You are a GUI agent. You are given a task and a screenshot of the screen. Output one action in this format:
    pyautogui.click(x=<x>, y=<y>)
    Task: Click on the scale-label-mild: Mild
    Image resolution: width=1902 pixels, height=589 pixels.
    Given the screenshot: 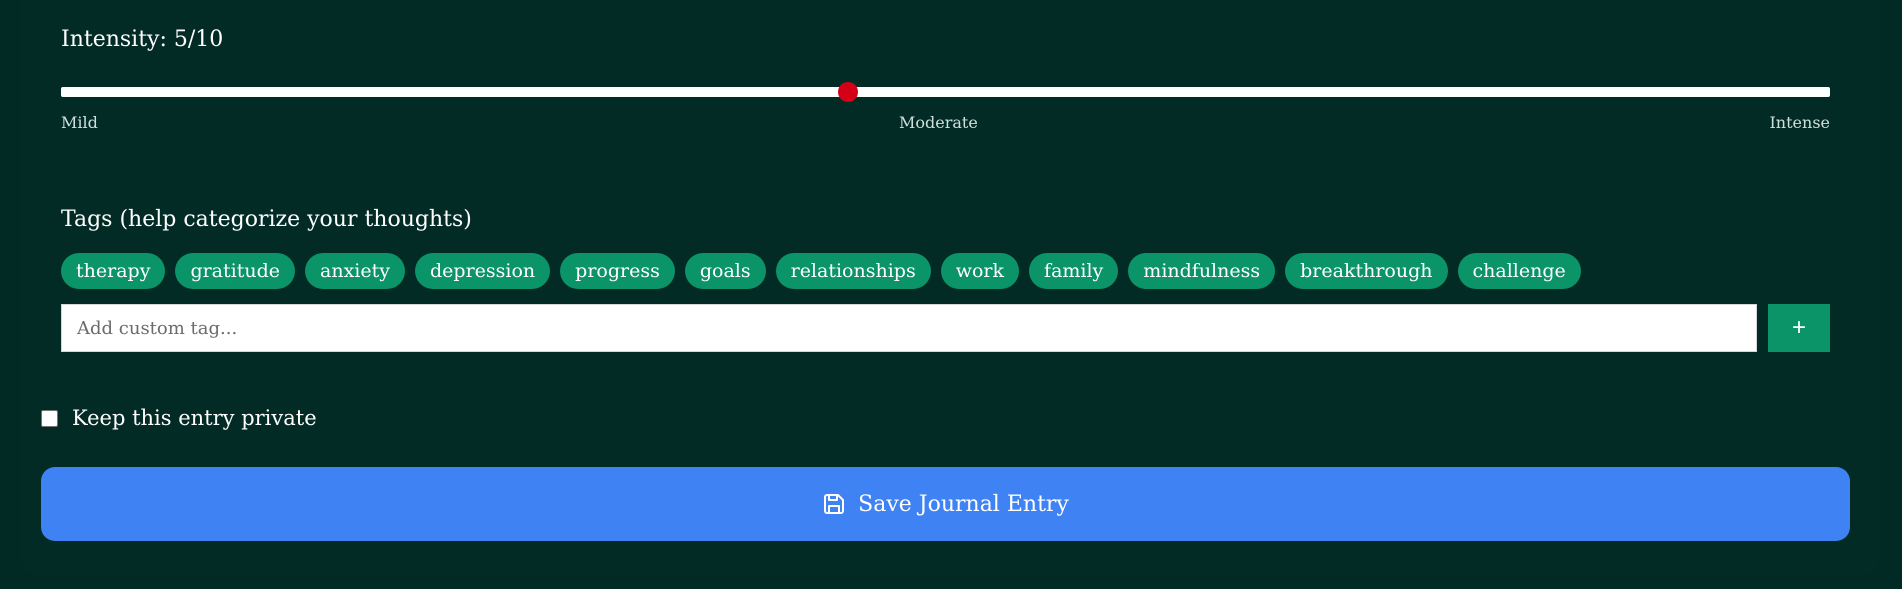 What is the action you would take?
    pyautogui.click(x=79, y=122)
    